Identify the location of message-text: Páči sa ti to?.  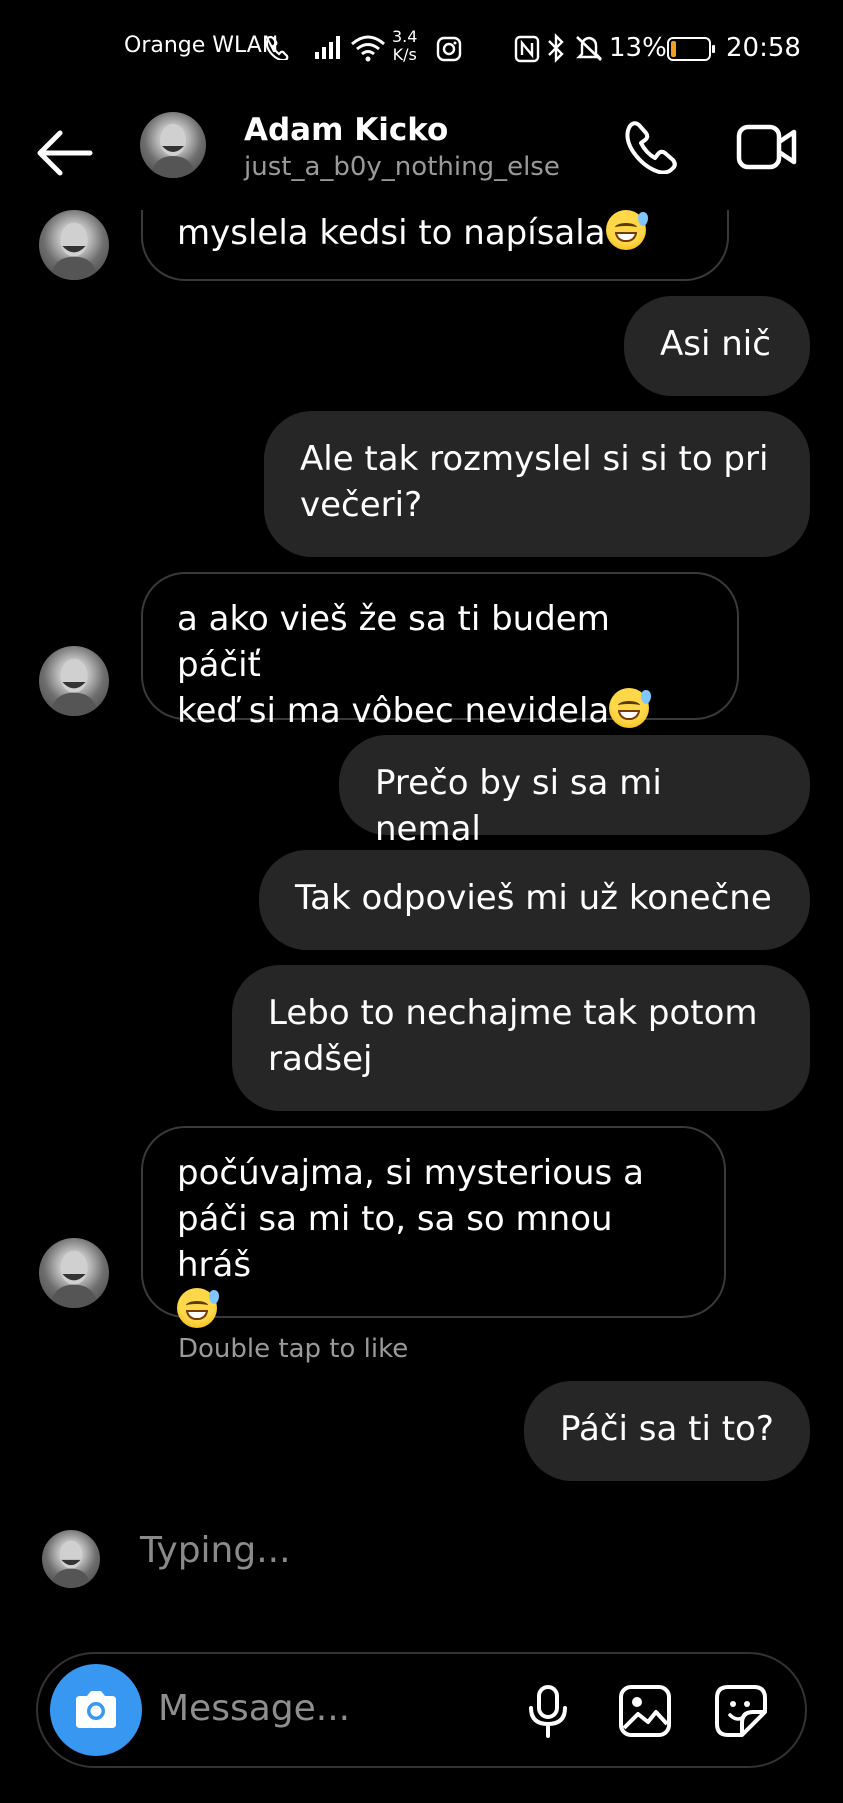
(667, 1429).